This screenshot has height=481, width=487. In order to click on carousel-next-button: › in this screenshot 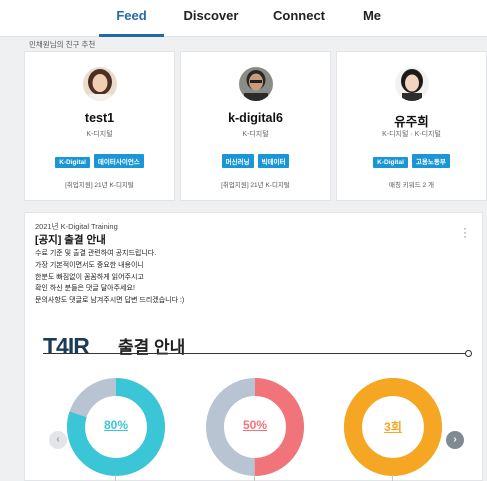, I will do `click(455, 440)`.